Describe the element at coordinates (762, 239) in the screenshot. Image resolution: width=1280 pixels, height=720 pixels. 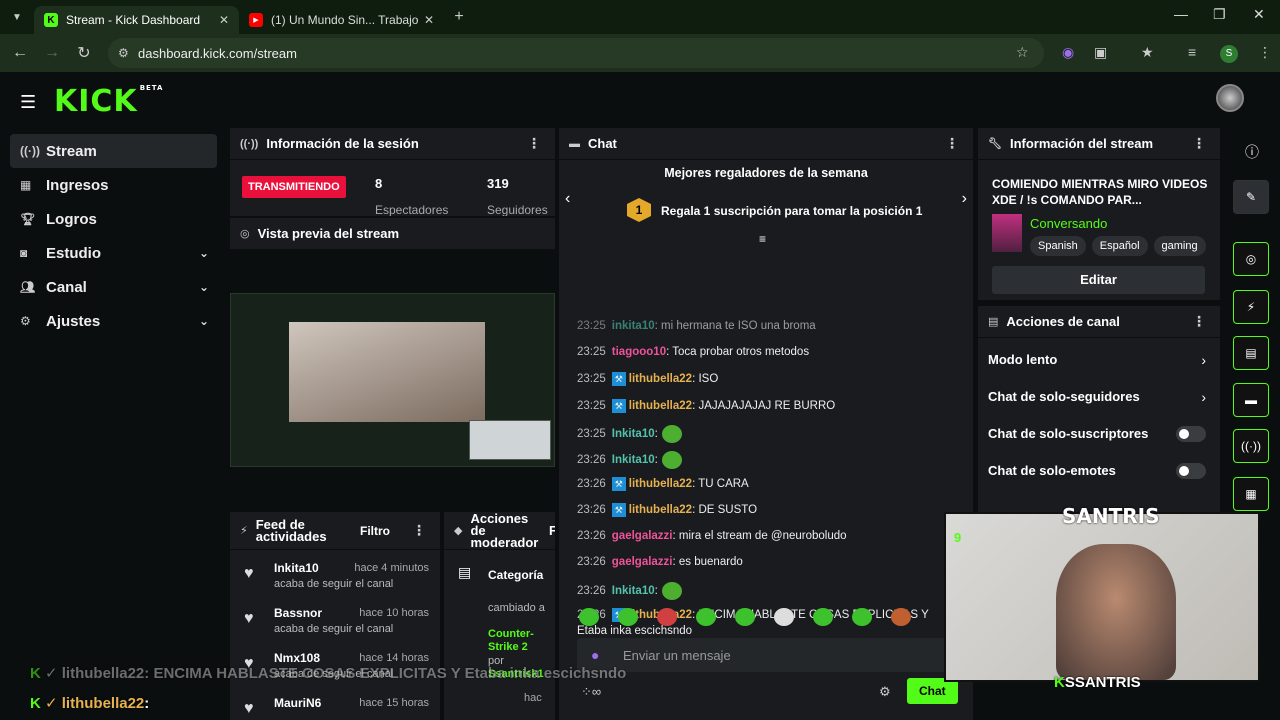
I see `collapse-icon: ≡` at that location.